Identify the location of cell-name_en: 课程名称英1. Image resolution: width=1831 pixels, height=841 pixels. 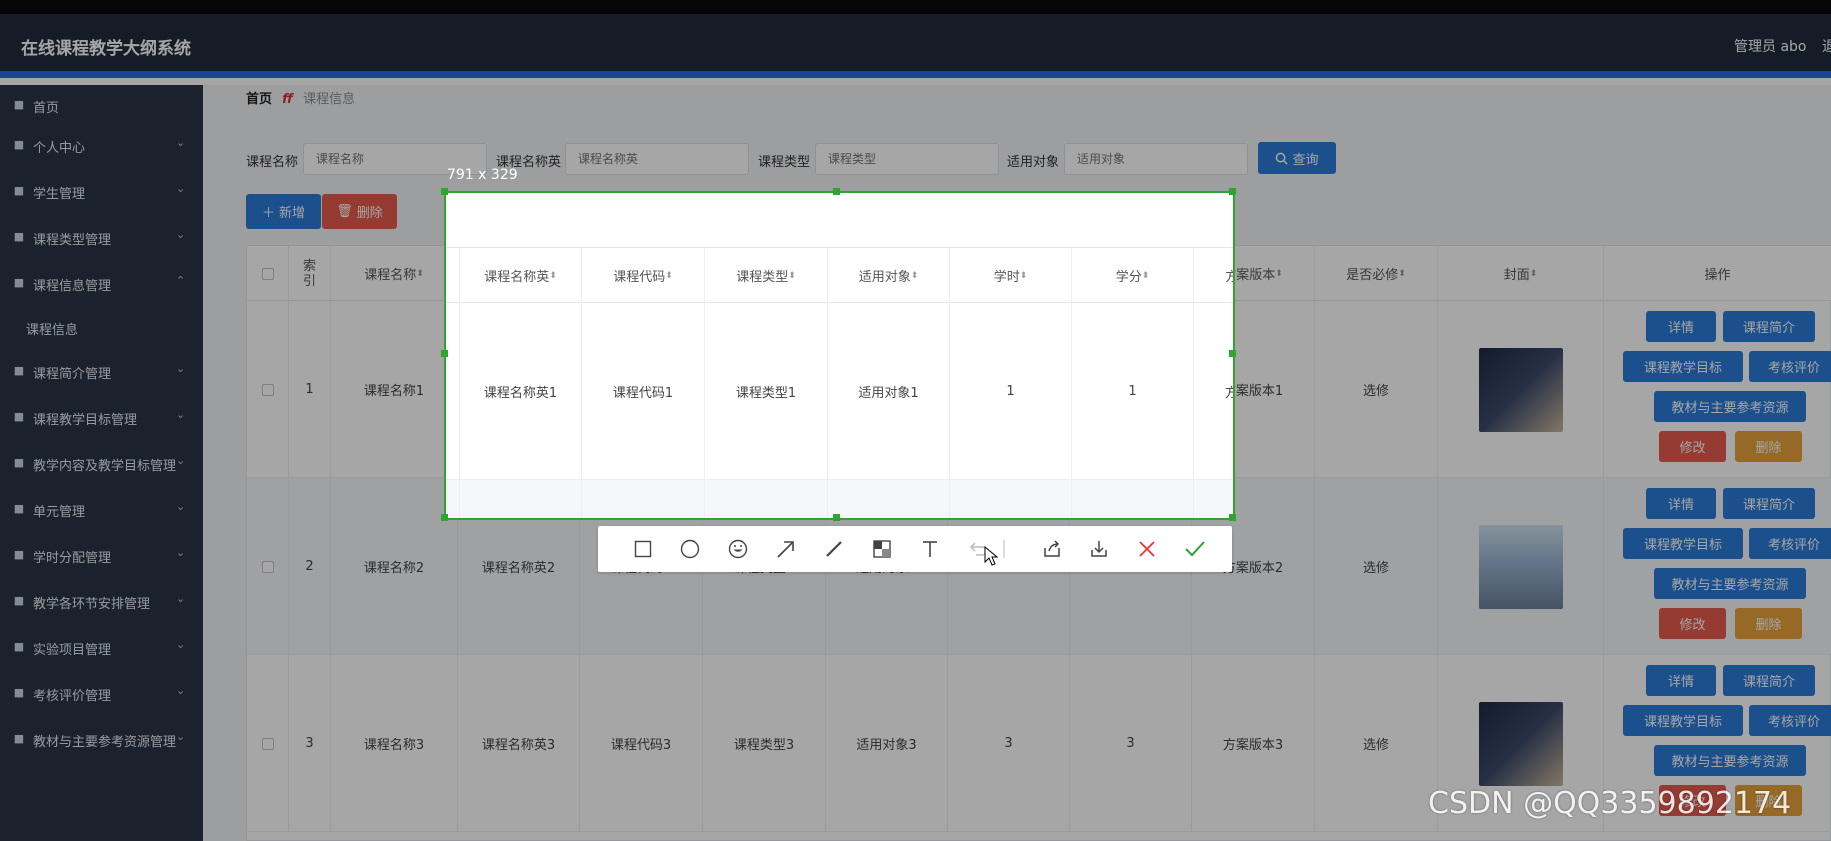
(521, 391).